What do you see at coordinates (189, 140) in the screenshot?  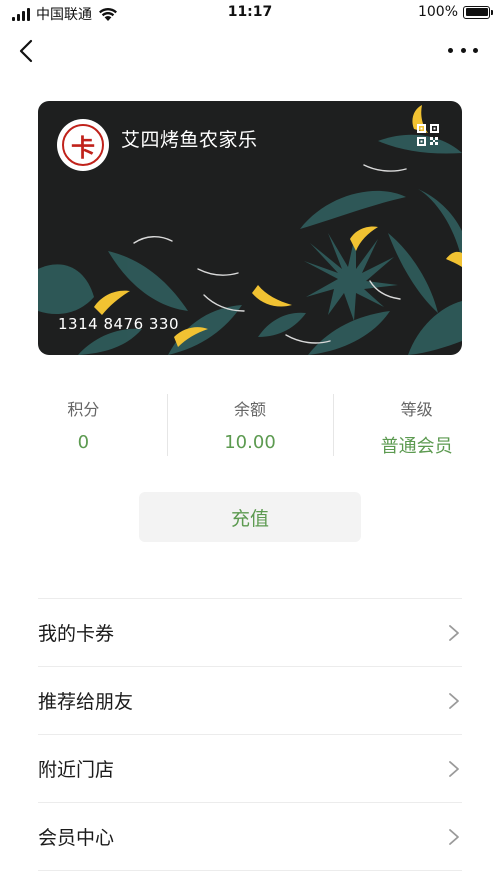 I see `store-name: 艾四烤鱼农家乐` at bounding box center [189, 140].